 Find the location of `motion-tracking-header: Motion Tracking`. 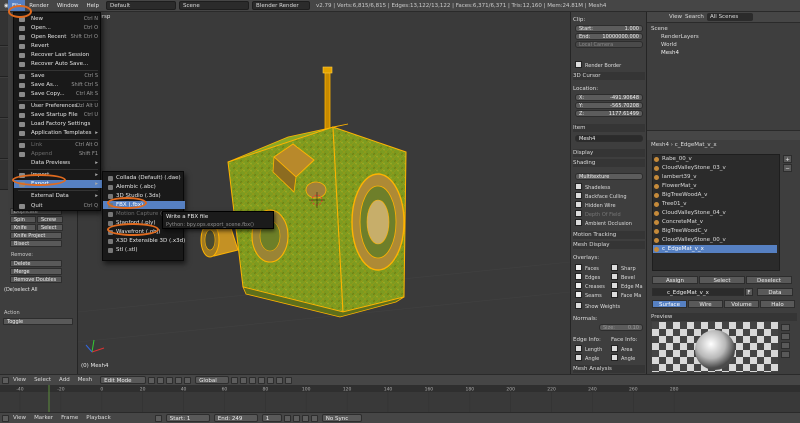

motion-tracking-header: Motion Tracking is located at coordinates (609, 235).